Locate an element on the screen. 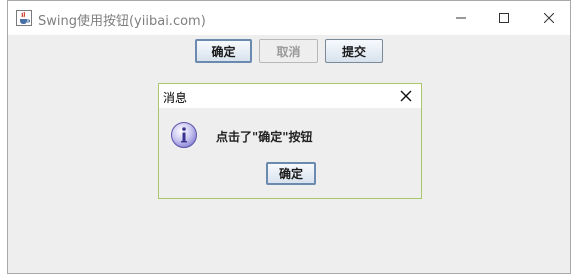 The height and width of the screenshot is (279, 579). submit-button: 提交 is located at coordinates (354, 51).